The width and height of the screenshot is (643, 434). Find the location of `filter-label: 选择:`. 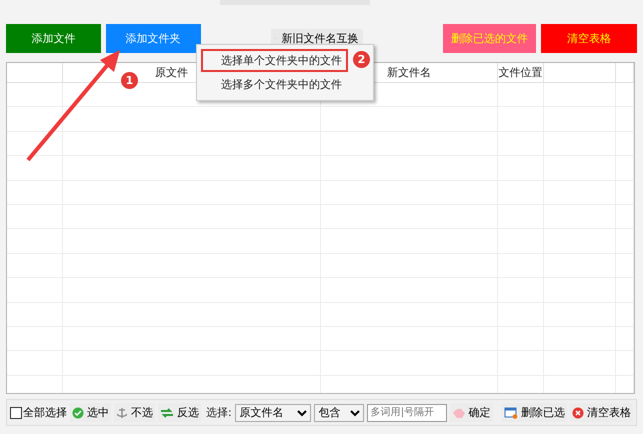

filter-label: 选择: is located at coordinates (219, 412).